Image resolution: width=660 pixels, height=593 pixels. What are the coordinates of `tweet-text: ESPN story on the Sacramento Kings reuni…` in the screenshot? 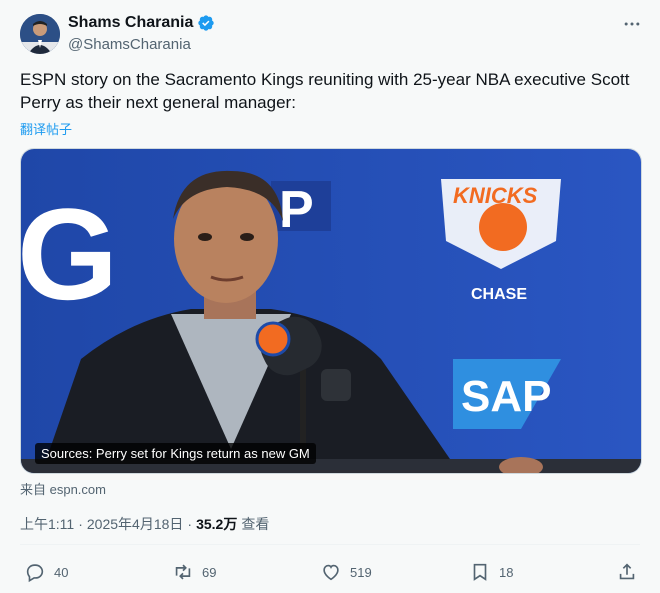 It's located at (325, 91).